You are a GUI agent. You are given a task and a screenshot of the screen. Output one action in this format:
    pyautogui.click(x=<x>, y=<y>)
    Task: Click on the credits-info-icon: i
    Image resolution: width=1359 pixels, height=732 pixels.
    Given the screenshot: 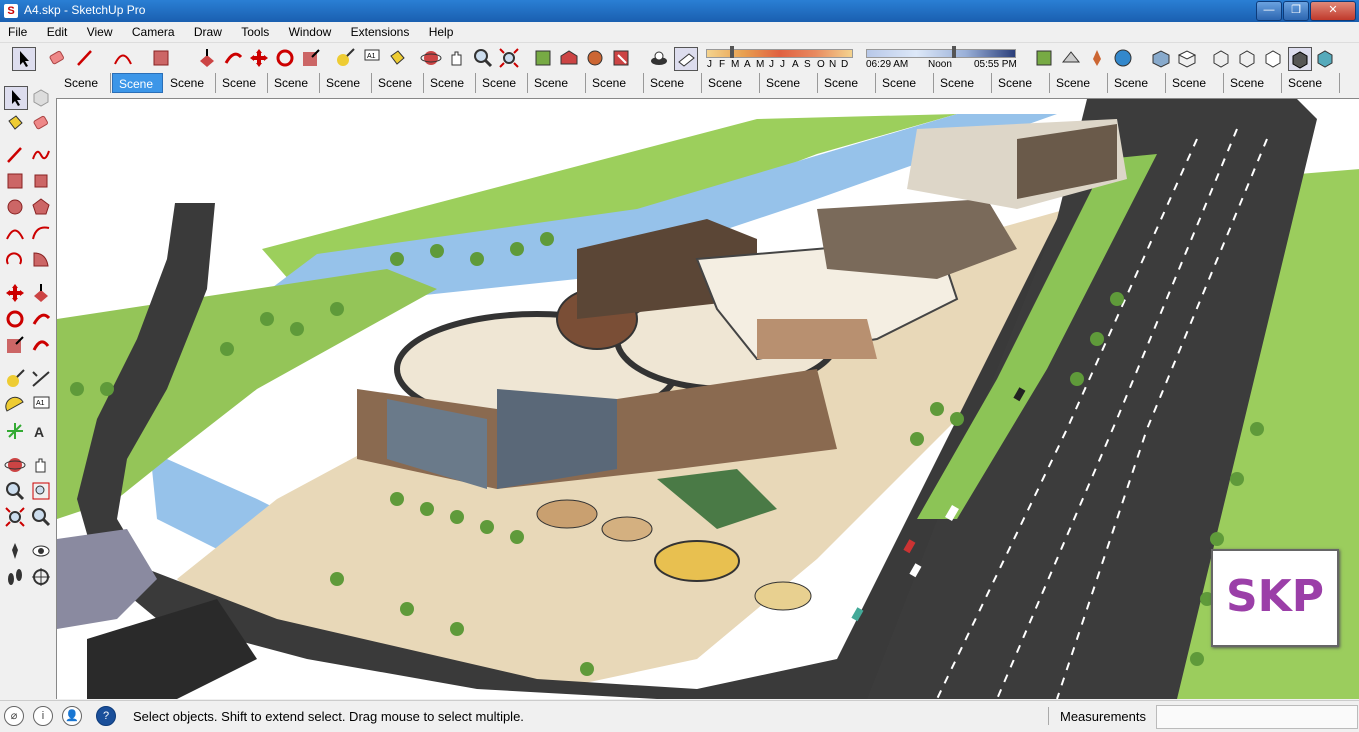 What is the action you would take?
    pyautogui.click(x=43, y=716)
    